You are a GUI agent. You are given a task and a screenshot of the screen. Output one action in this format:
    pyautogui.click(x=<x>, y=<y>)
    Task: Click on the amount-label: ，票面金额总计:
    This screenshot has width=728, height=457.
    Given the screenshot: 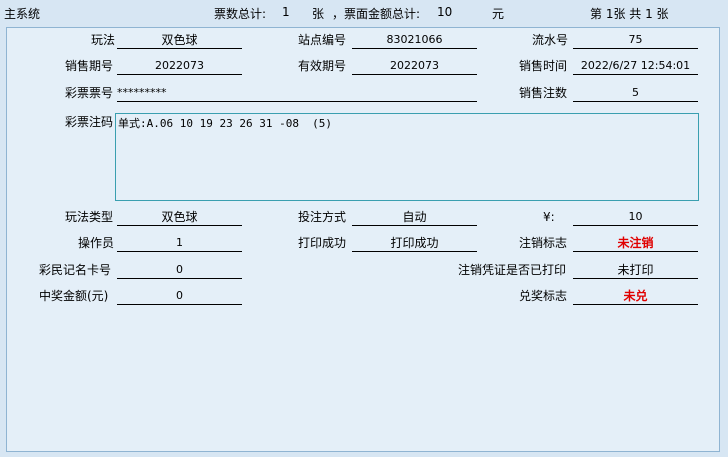 What is the action you would take?
    pyautogui.click(x=376, y=14)
    